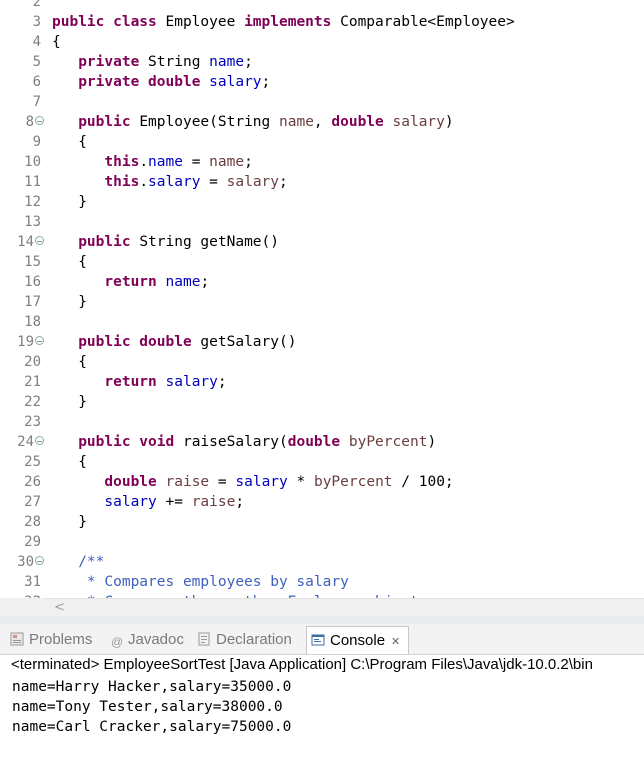  I want to click on line-number: 12, so click(32, 202).